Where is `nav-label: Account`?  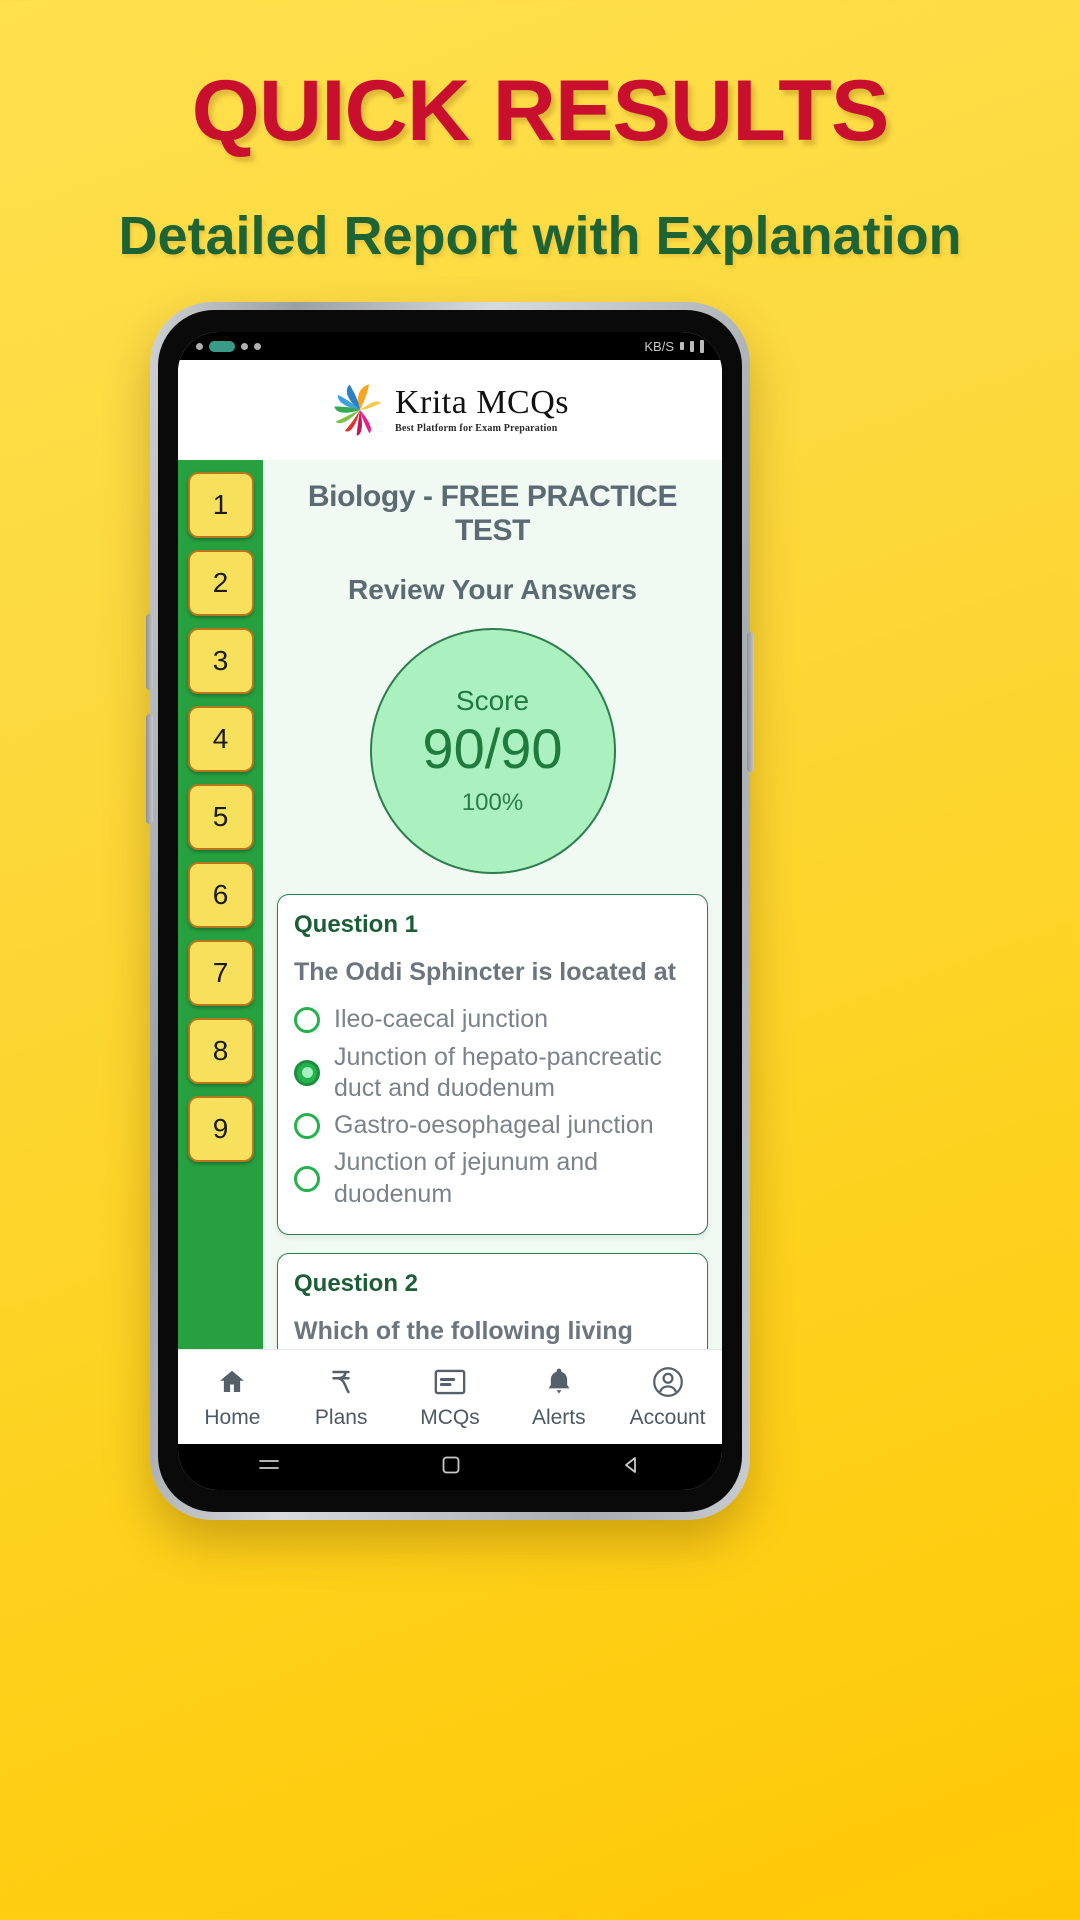 nav-label: Account is located at coordinates (667, 1417).